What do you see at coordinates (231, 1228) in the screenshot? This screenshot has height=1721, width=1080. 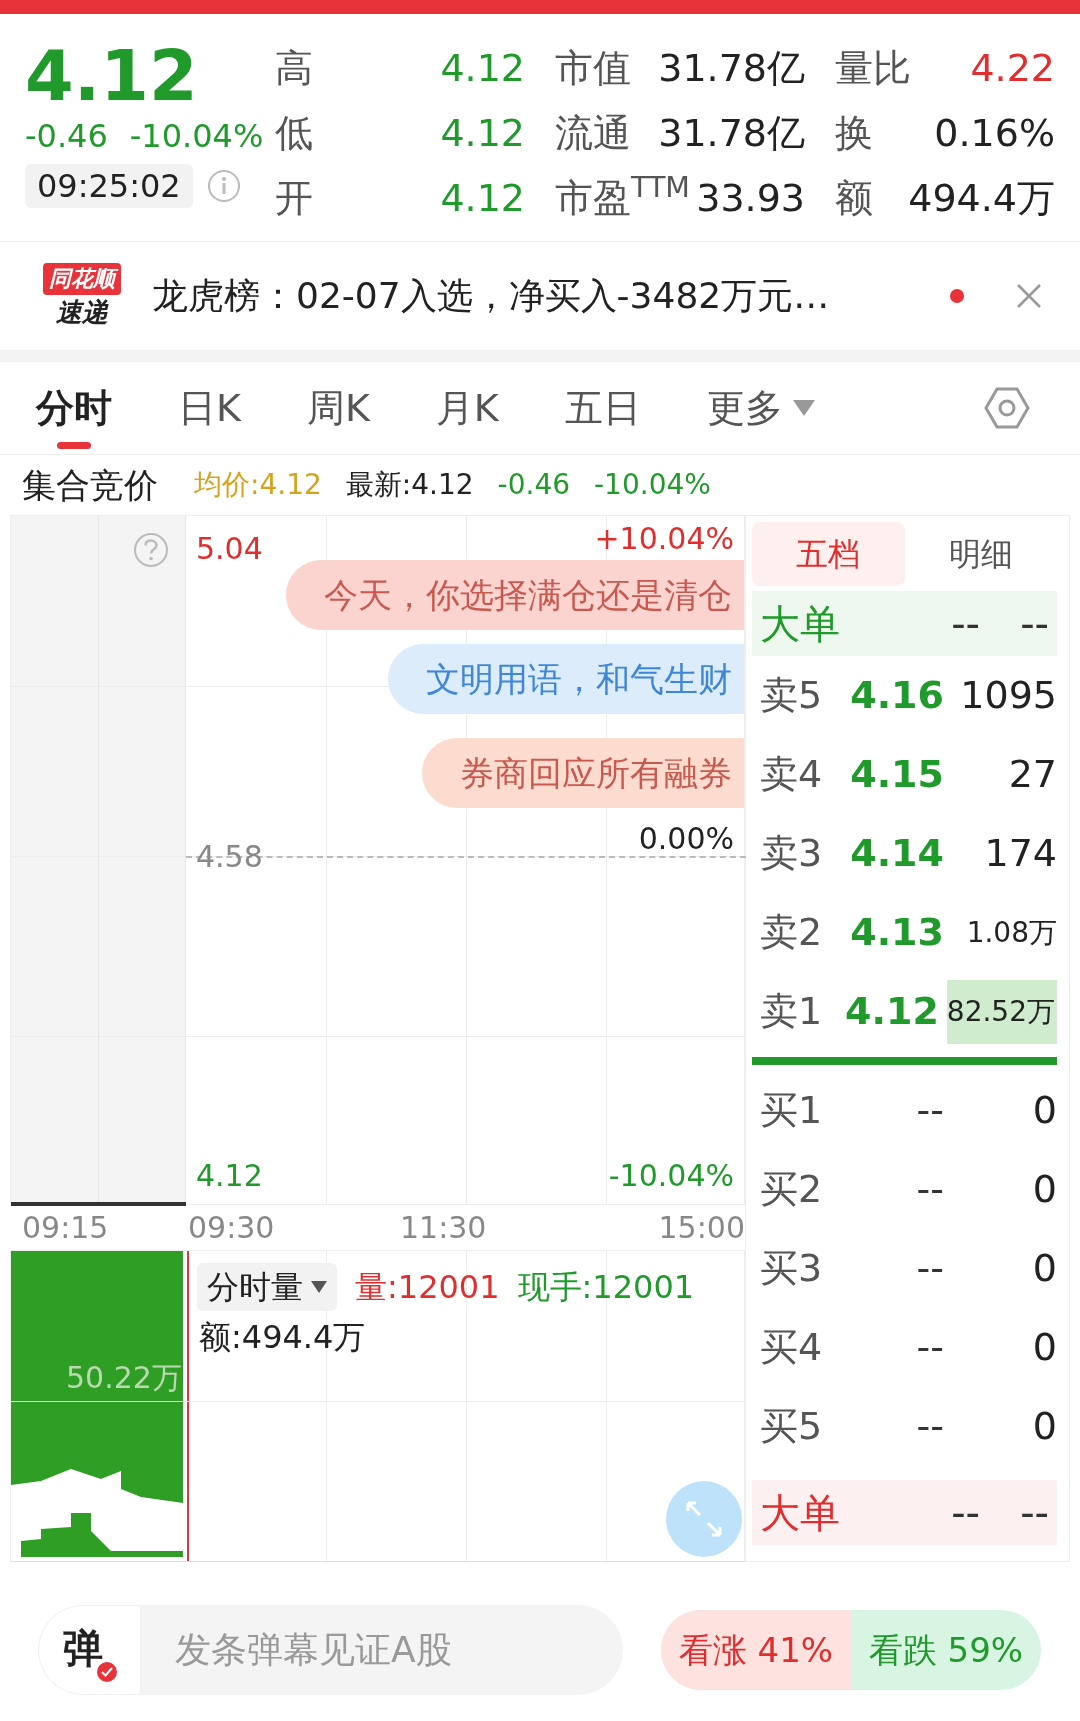 I see `time-axis-label: 09:30` at bounding box center [231, 1228].